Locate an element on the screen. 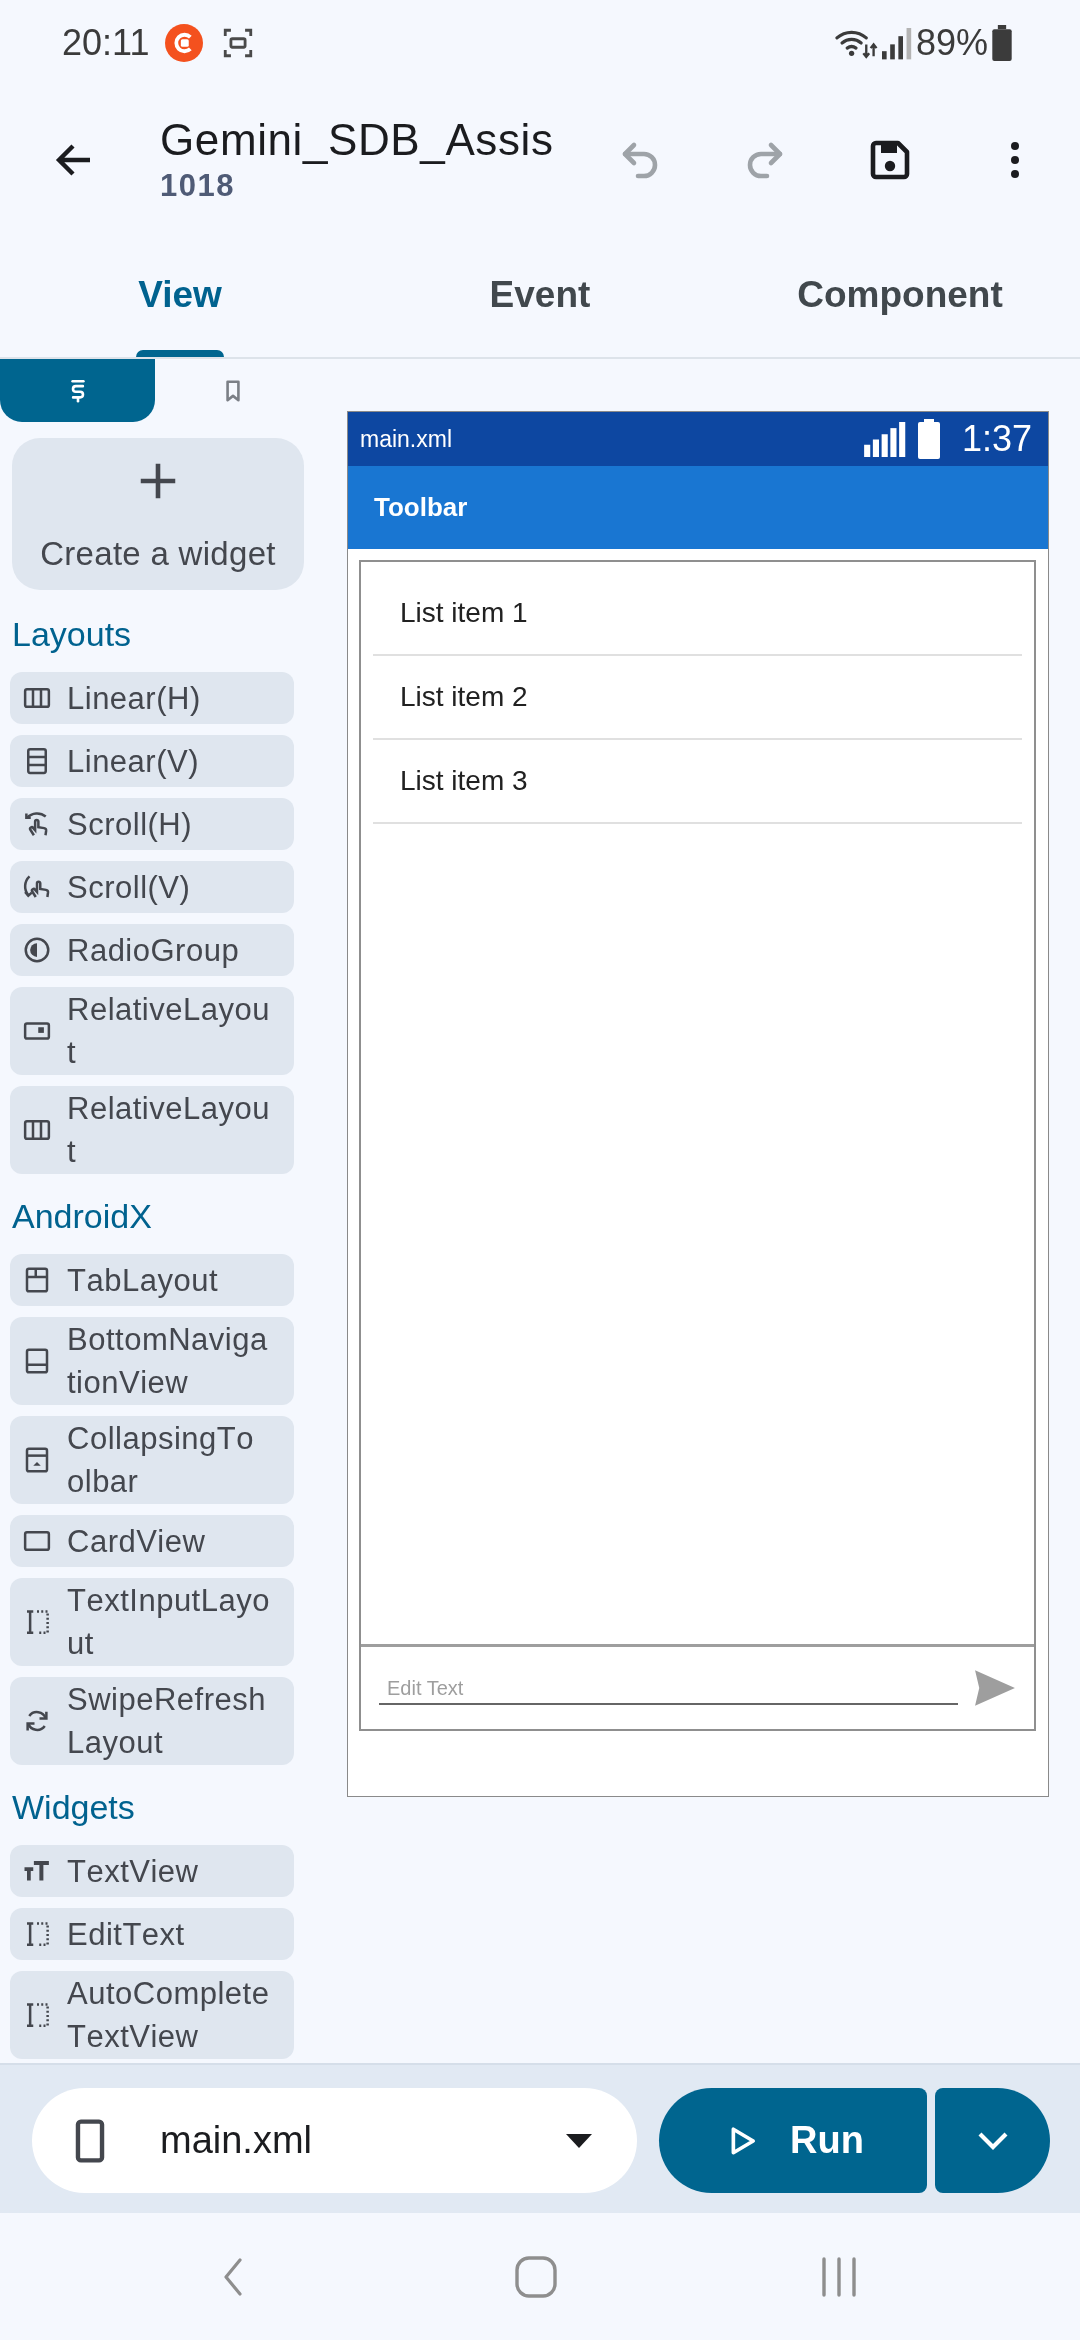 Image resolution: width=1080 pixels, height=2340 pixels. edit-text-field: Edit Text is located at coordinates (668, 1688).